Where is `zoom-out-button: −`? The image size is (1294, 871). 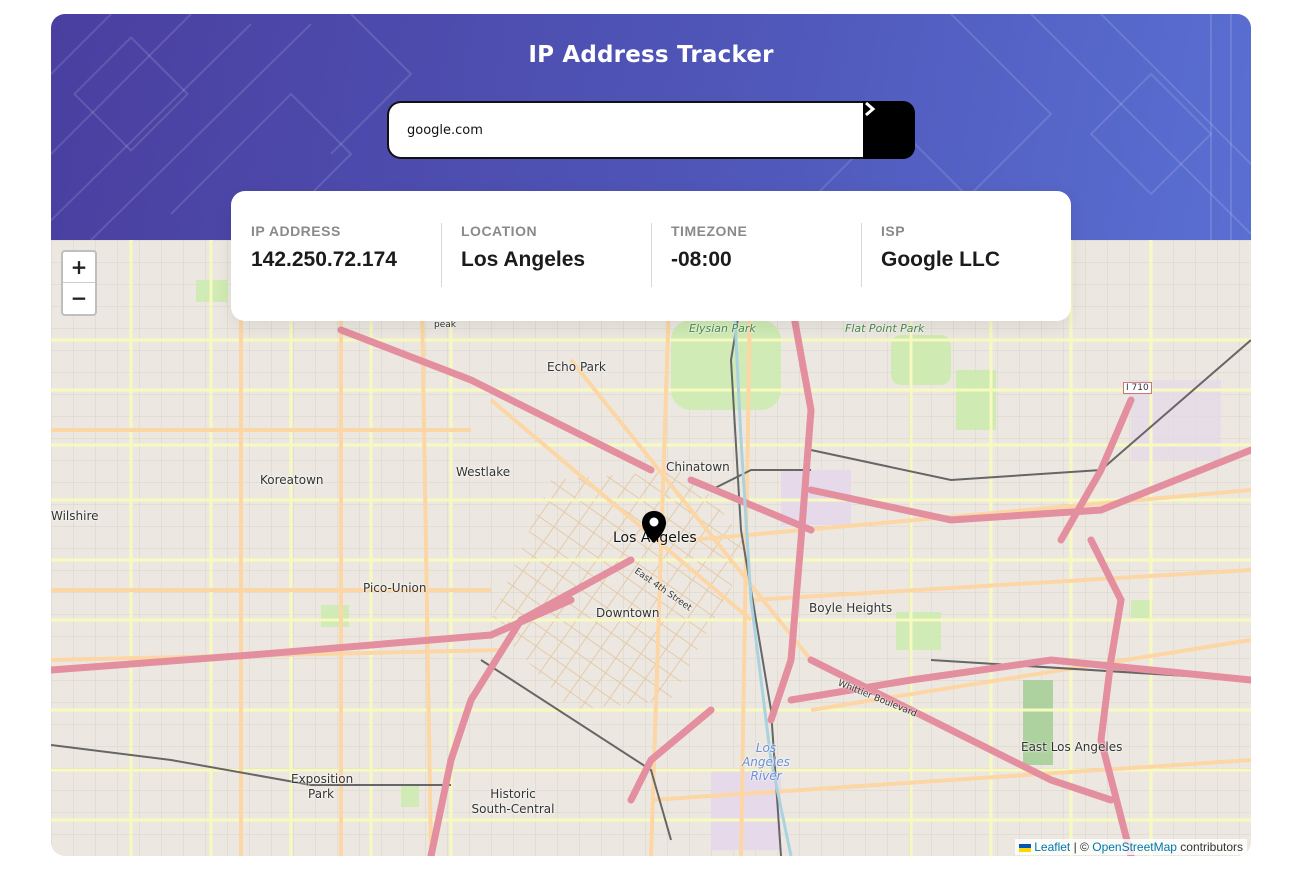 zoom-out-button: − is located at coordinates (79, 297).